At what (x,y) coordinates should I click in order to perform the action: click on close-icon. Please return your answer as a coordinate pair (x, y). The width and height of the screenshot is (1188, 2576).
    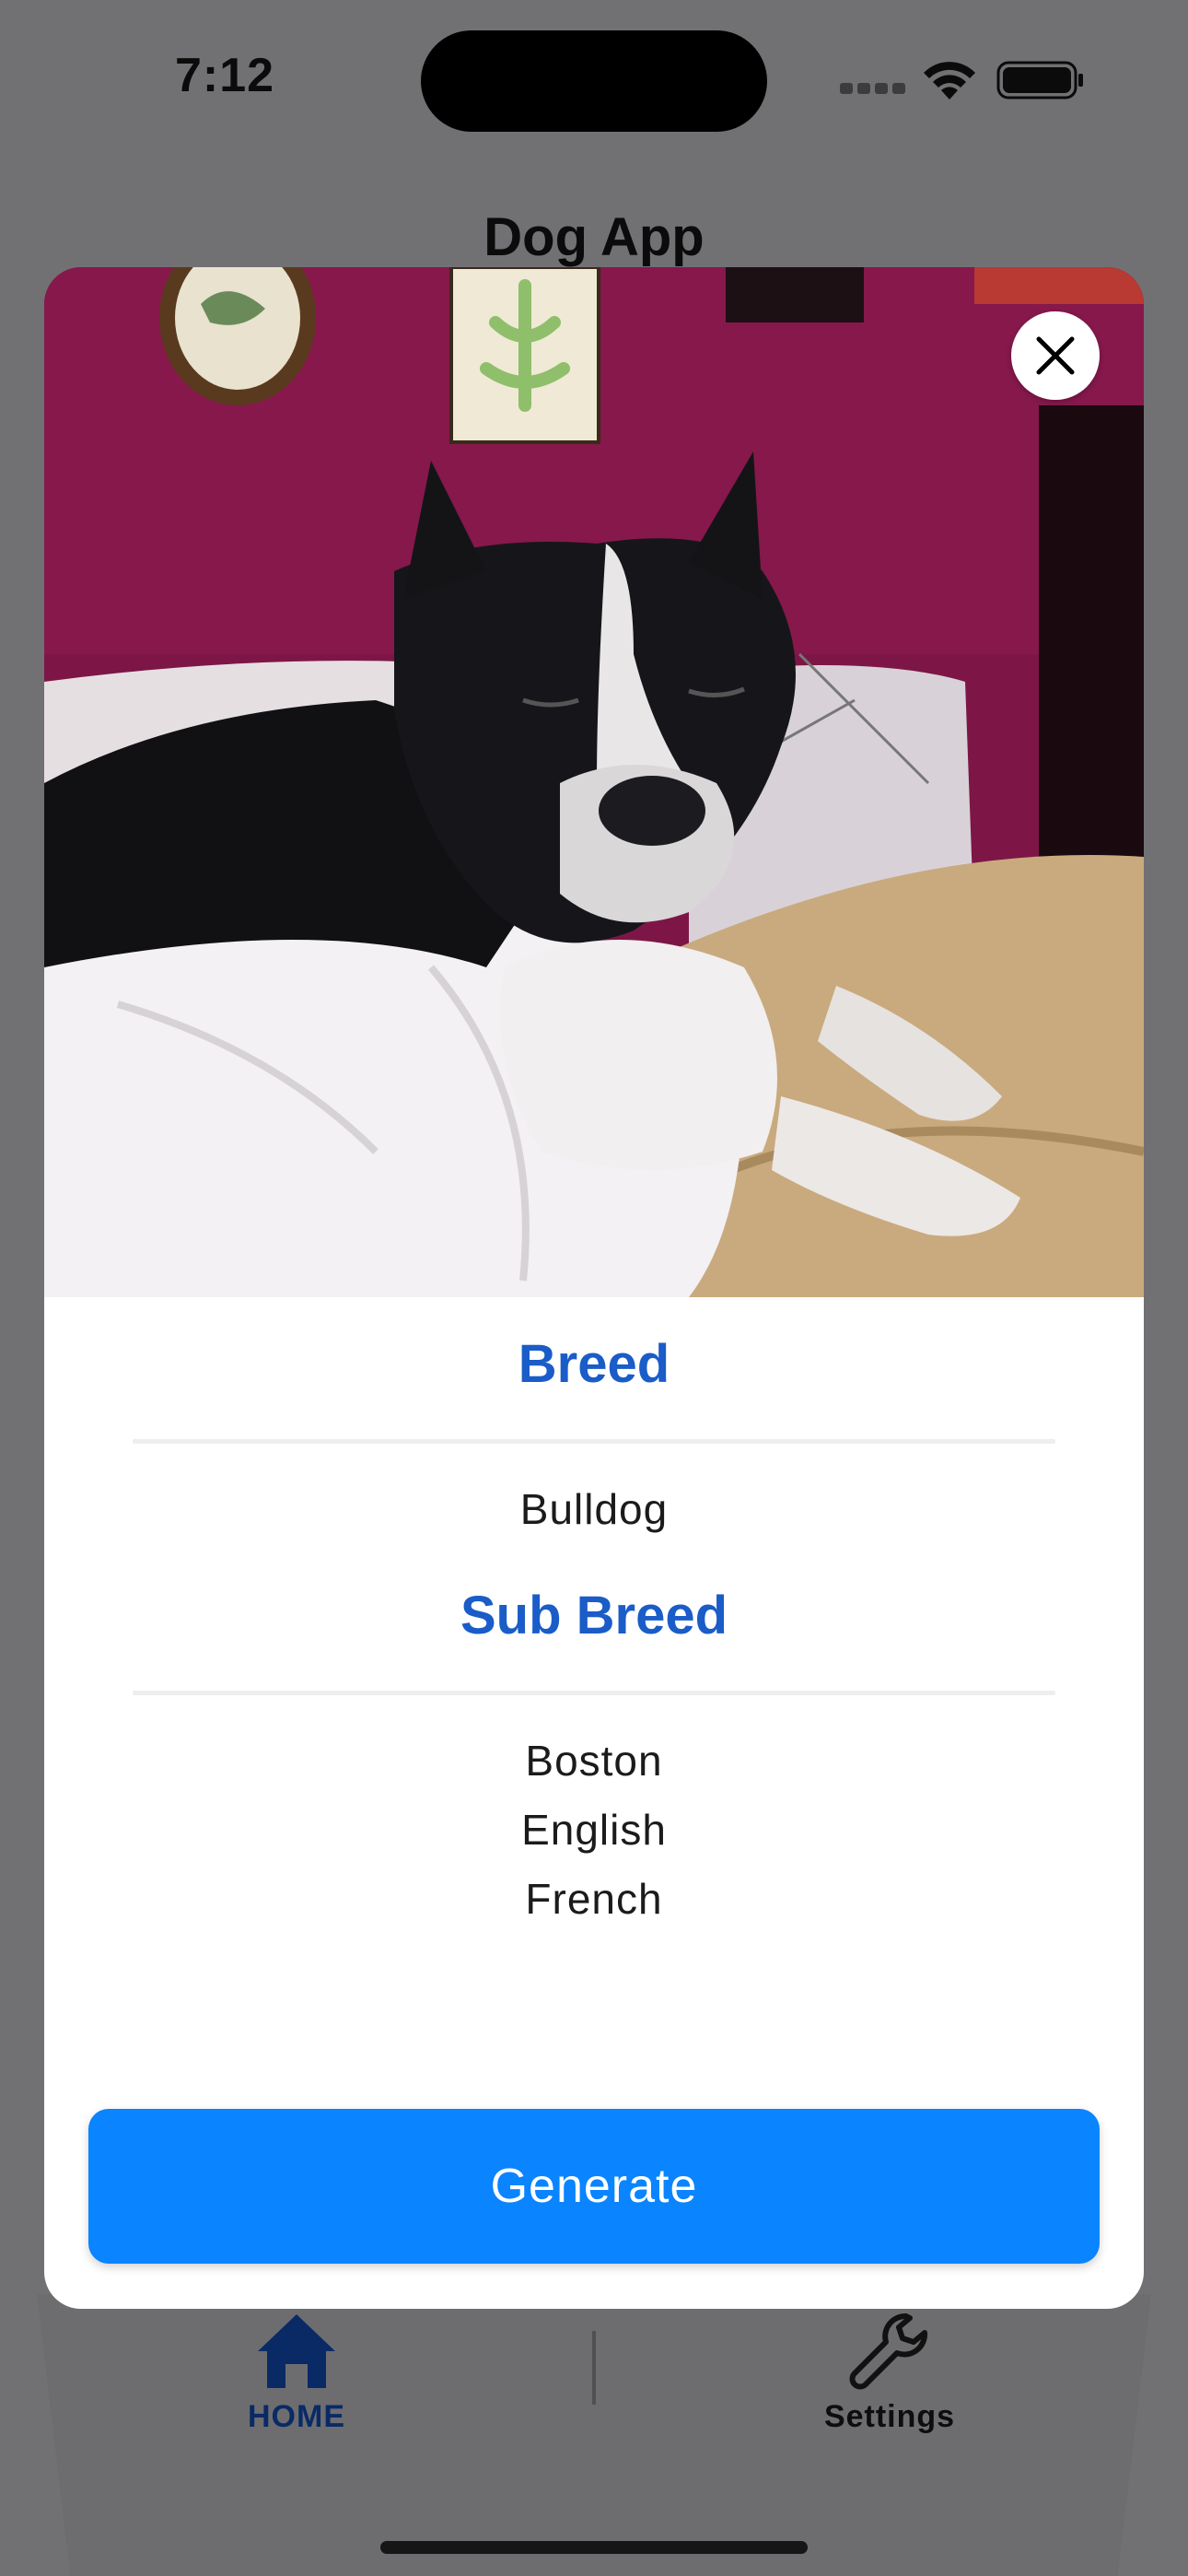
    Looking at the image, I should click on (1055, 355).